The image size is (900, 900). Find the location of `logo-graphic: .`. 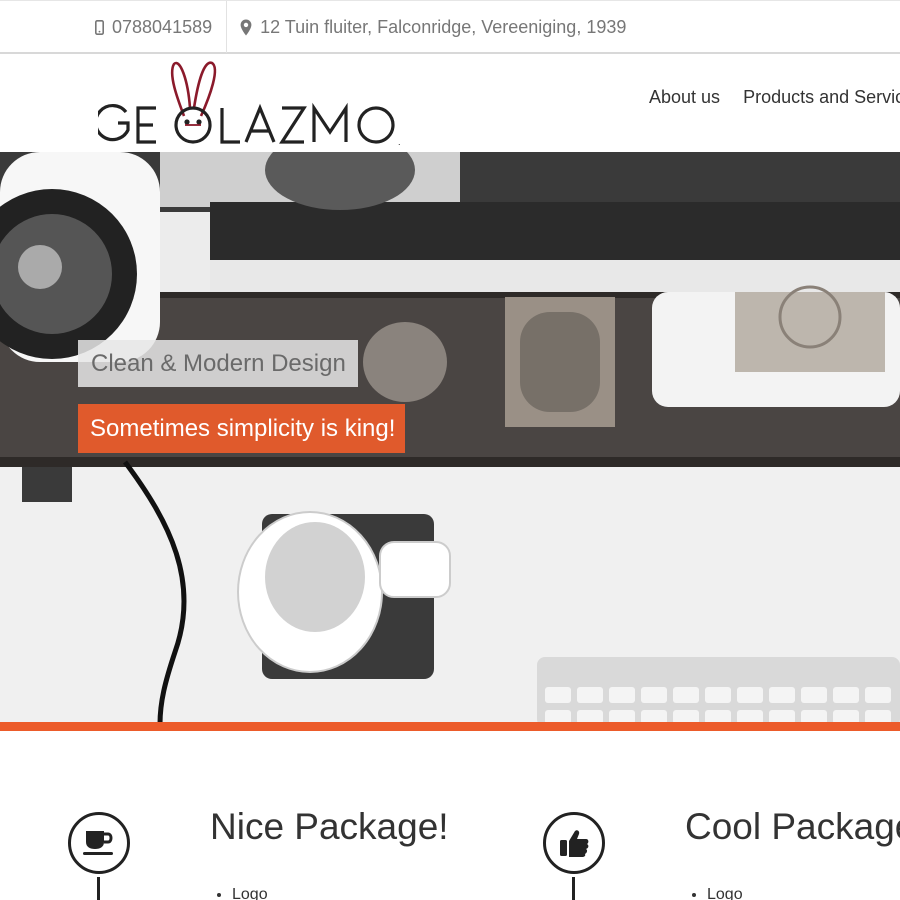

logo-graphic: . is located at coordinates (247, 104).